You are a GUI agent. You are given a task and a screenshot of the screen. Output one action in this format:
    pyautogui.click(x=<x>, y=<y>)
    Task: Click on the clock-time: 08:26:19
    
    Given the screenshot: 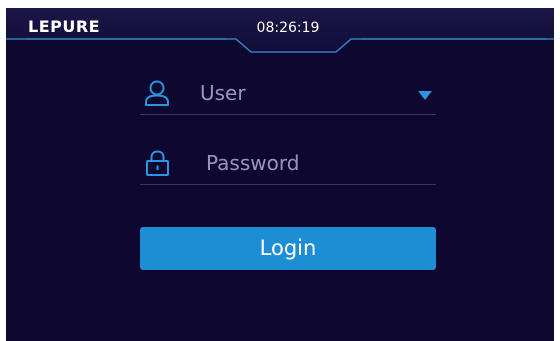 What is the action you would take?
    pyautogui.click(x=288, y=28)
    